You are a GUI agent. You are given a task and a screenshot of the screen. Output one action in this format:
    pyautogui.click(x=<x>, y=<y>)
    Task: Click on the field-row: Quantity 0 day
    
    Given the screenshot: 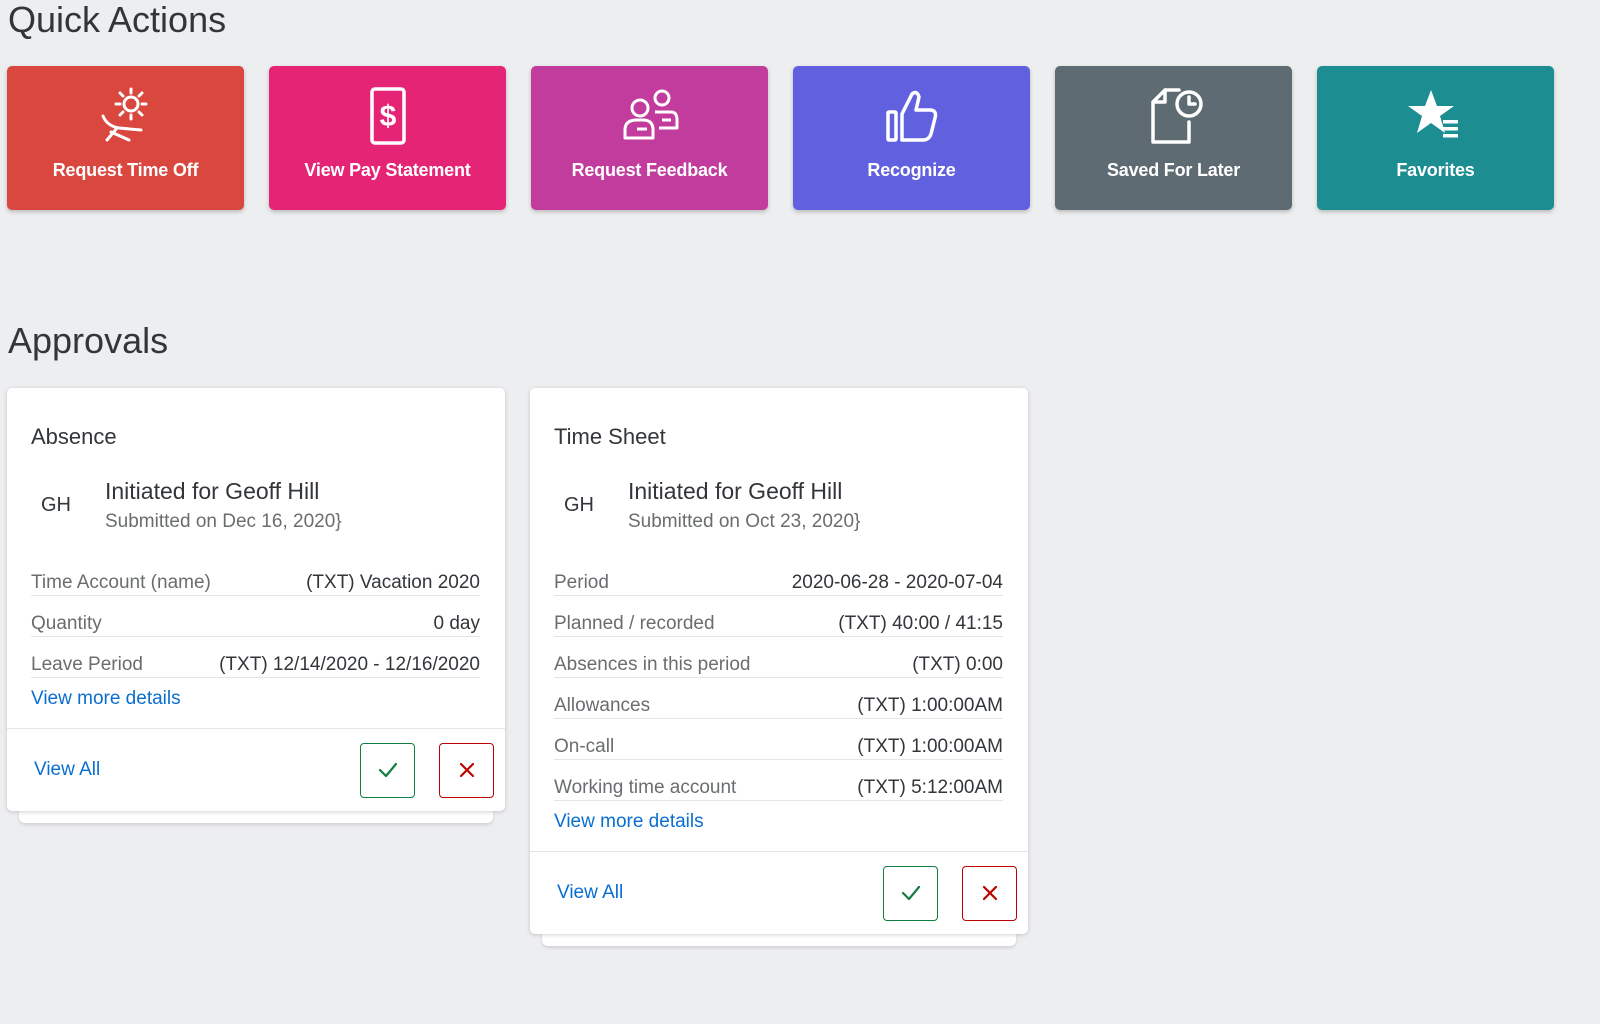 What is the action you would take?
    pyautogui.click(x=255, y=617)
    